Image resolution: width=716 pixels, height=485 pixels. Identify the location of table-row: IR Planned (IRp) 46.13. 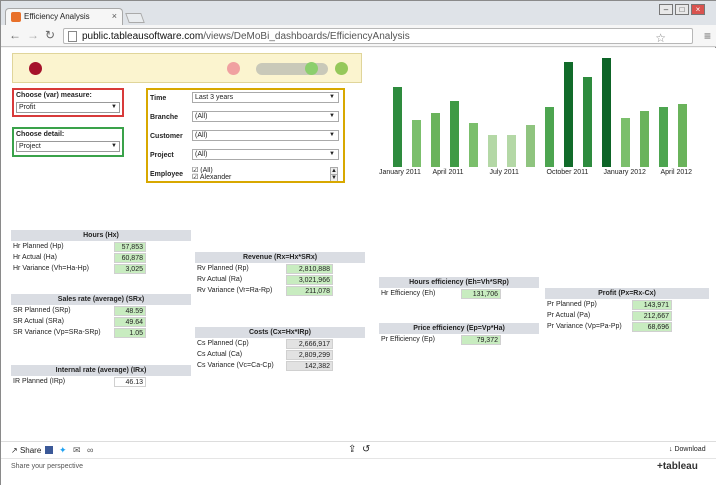
(78, 382).